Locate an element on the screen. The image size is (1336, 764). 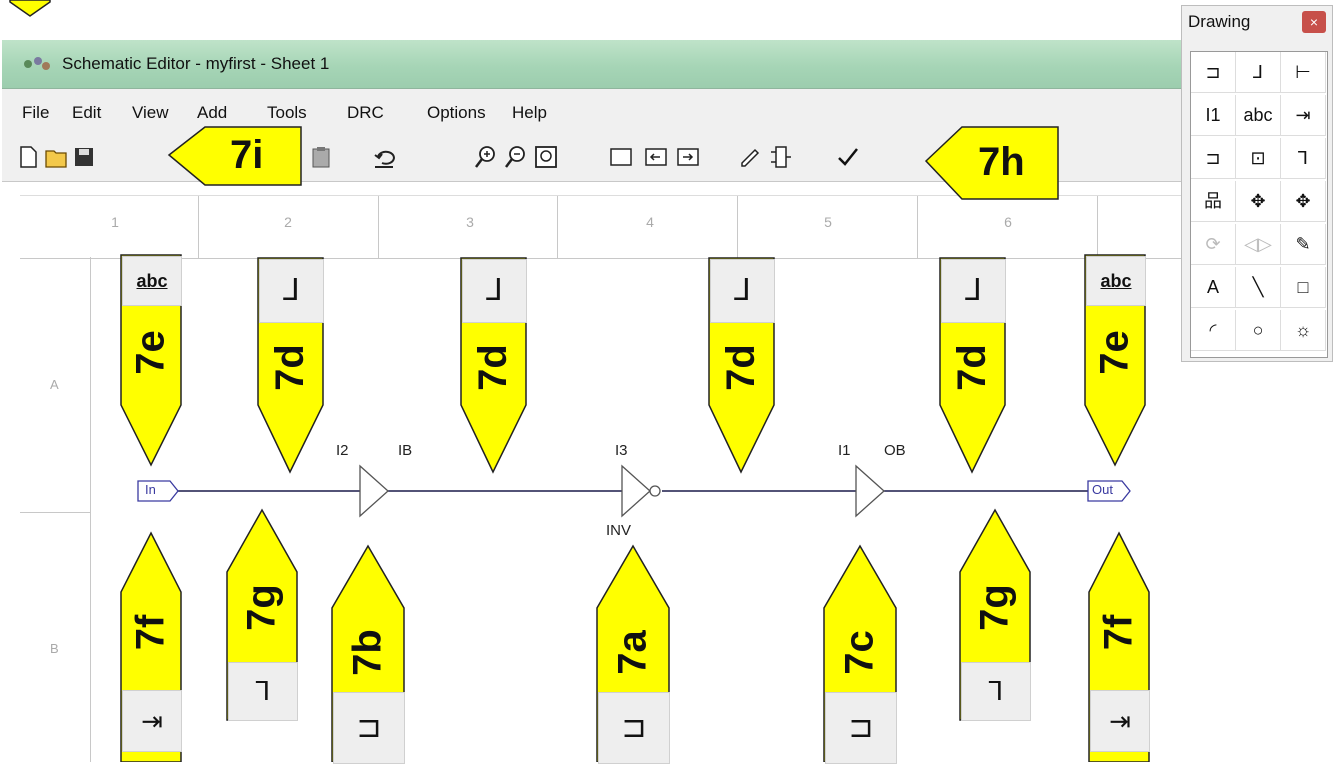
callout-7g-left-label: 7g is located at coordinates (261, 607).